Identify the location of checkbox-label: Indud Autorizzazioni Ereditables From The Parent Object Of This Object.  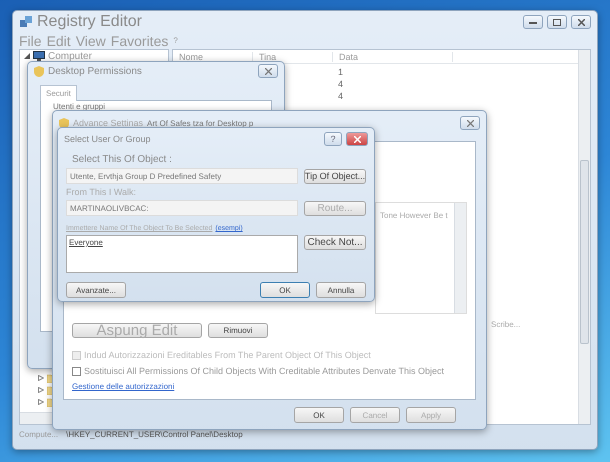
(227, 355).